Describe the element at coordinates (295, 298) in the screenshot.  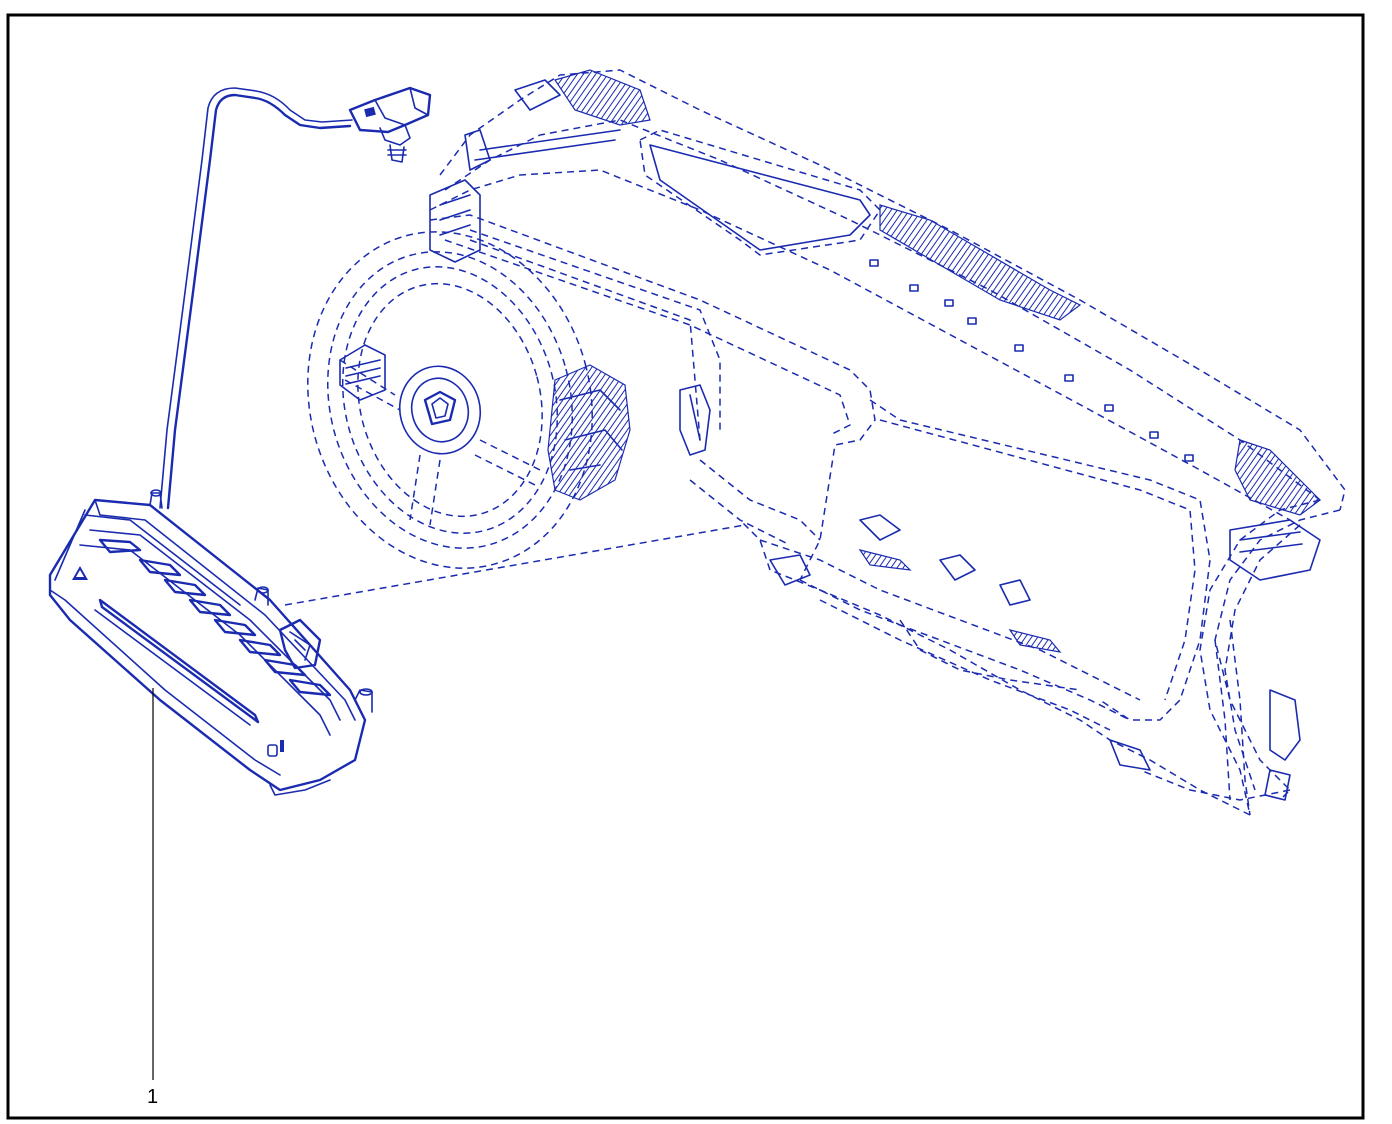
I see `sensor-harness` at that location.